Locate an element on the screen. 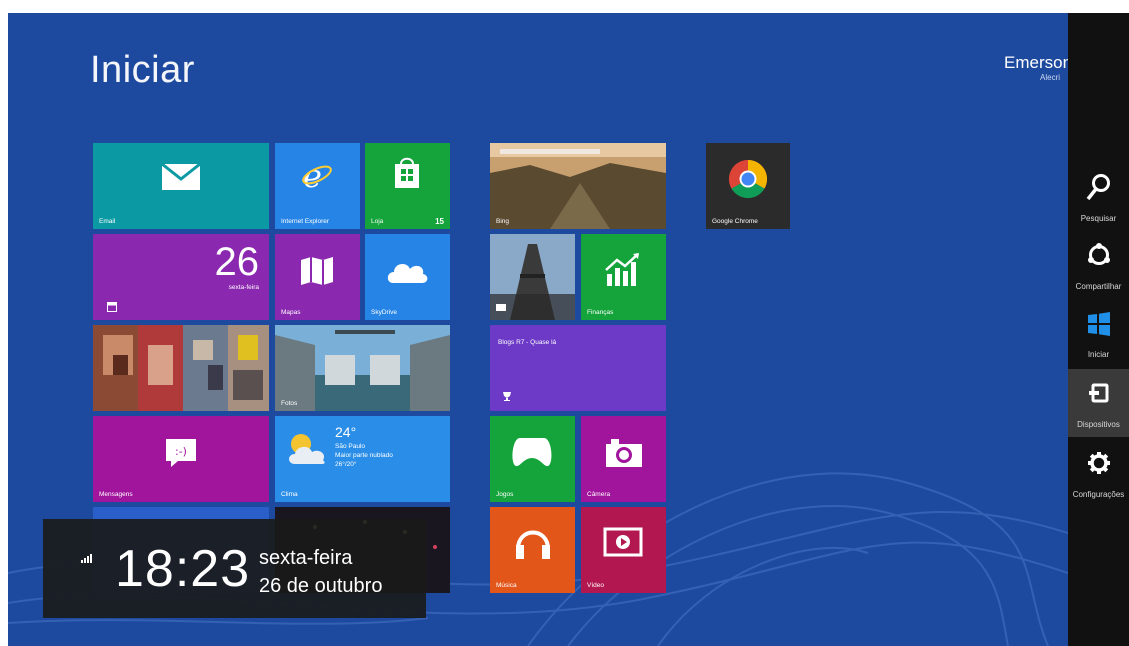 The image size is (1129, 646). page-title: Iniciar is located at coordinates (142, 70).